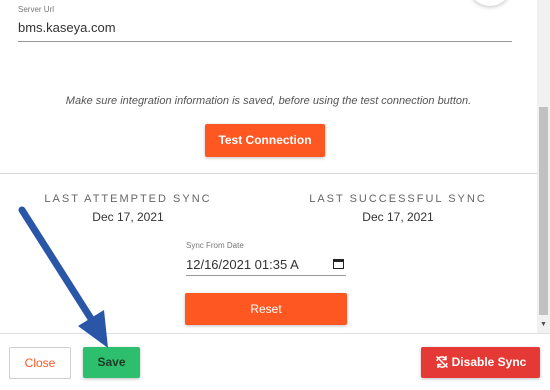 This screenshot has height=390, width=550. Describe the element at coordinates (543, 325) in the screenshot. I see `scroll-down-arrow-icon: ▼` at that location.